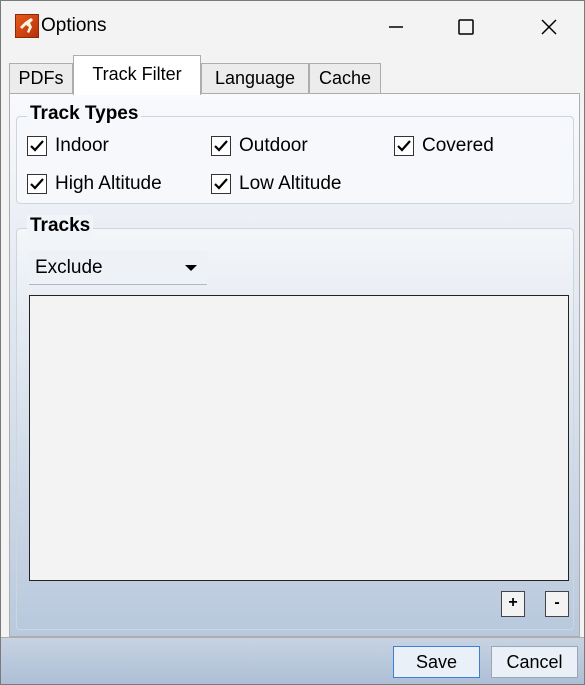 The height and width of the screenshot is (685, 585). What do you see at coordinates (27, 26) in the screenshot?
I see `runner-icon` at bounding box center [27, 26].